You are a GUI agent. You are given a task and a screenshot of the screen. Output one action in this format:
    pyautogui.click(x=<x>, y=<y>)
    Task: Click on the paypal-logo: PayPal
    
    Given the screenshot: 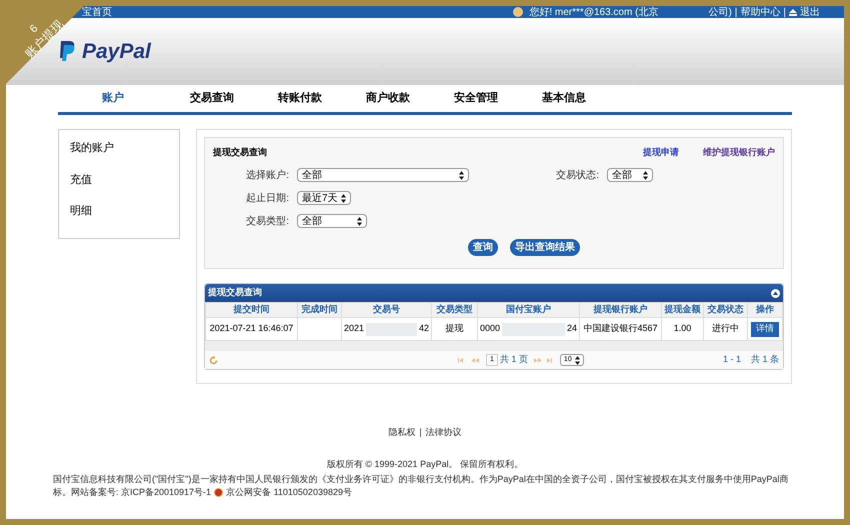 What is the action you would take?
    pyautogui.click(x=104, y=52)
    